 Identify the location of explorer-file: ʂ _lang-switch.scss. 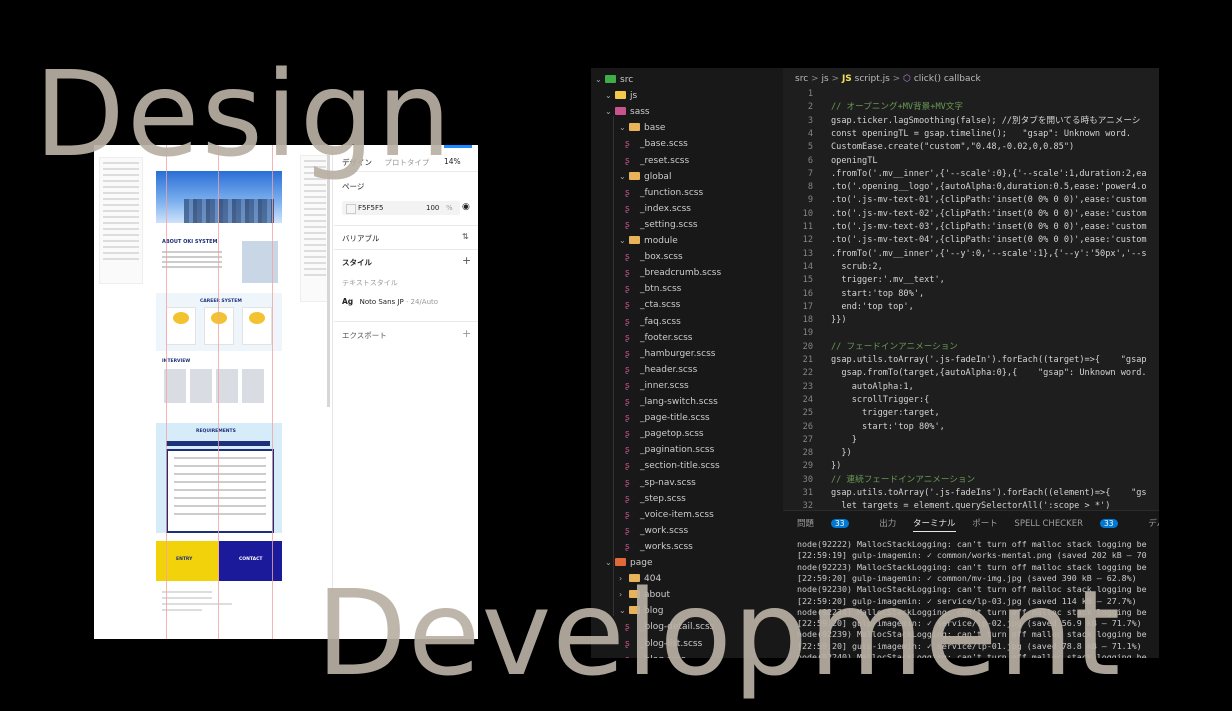
(669, 402).